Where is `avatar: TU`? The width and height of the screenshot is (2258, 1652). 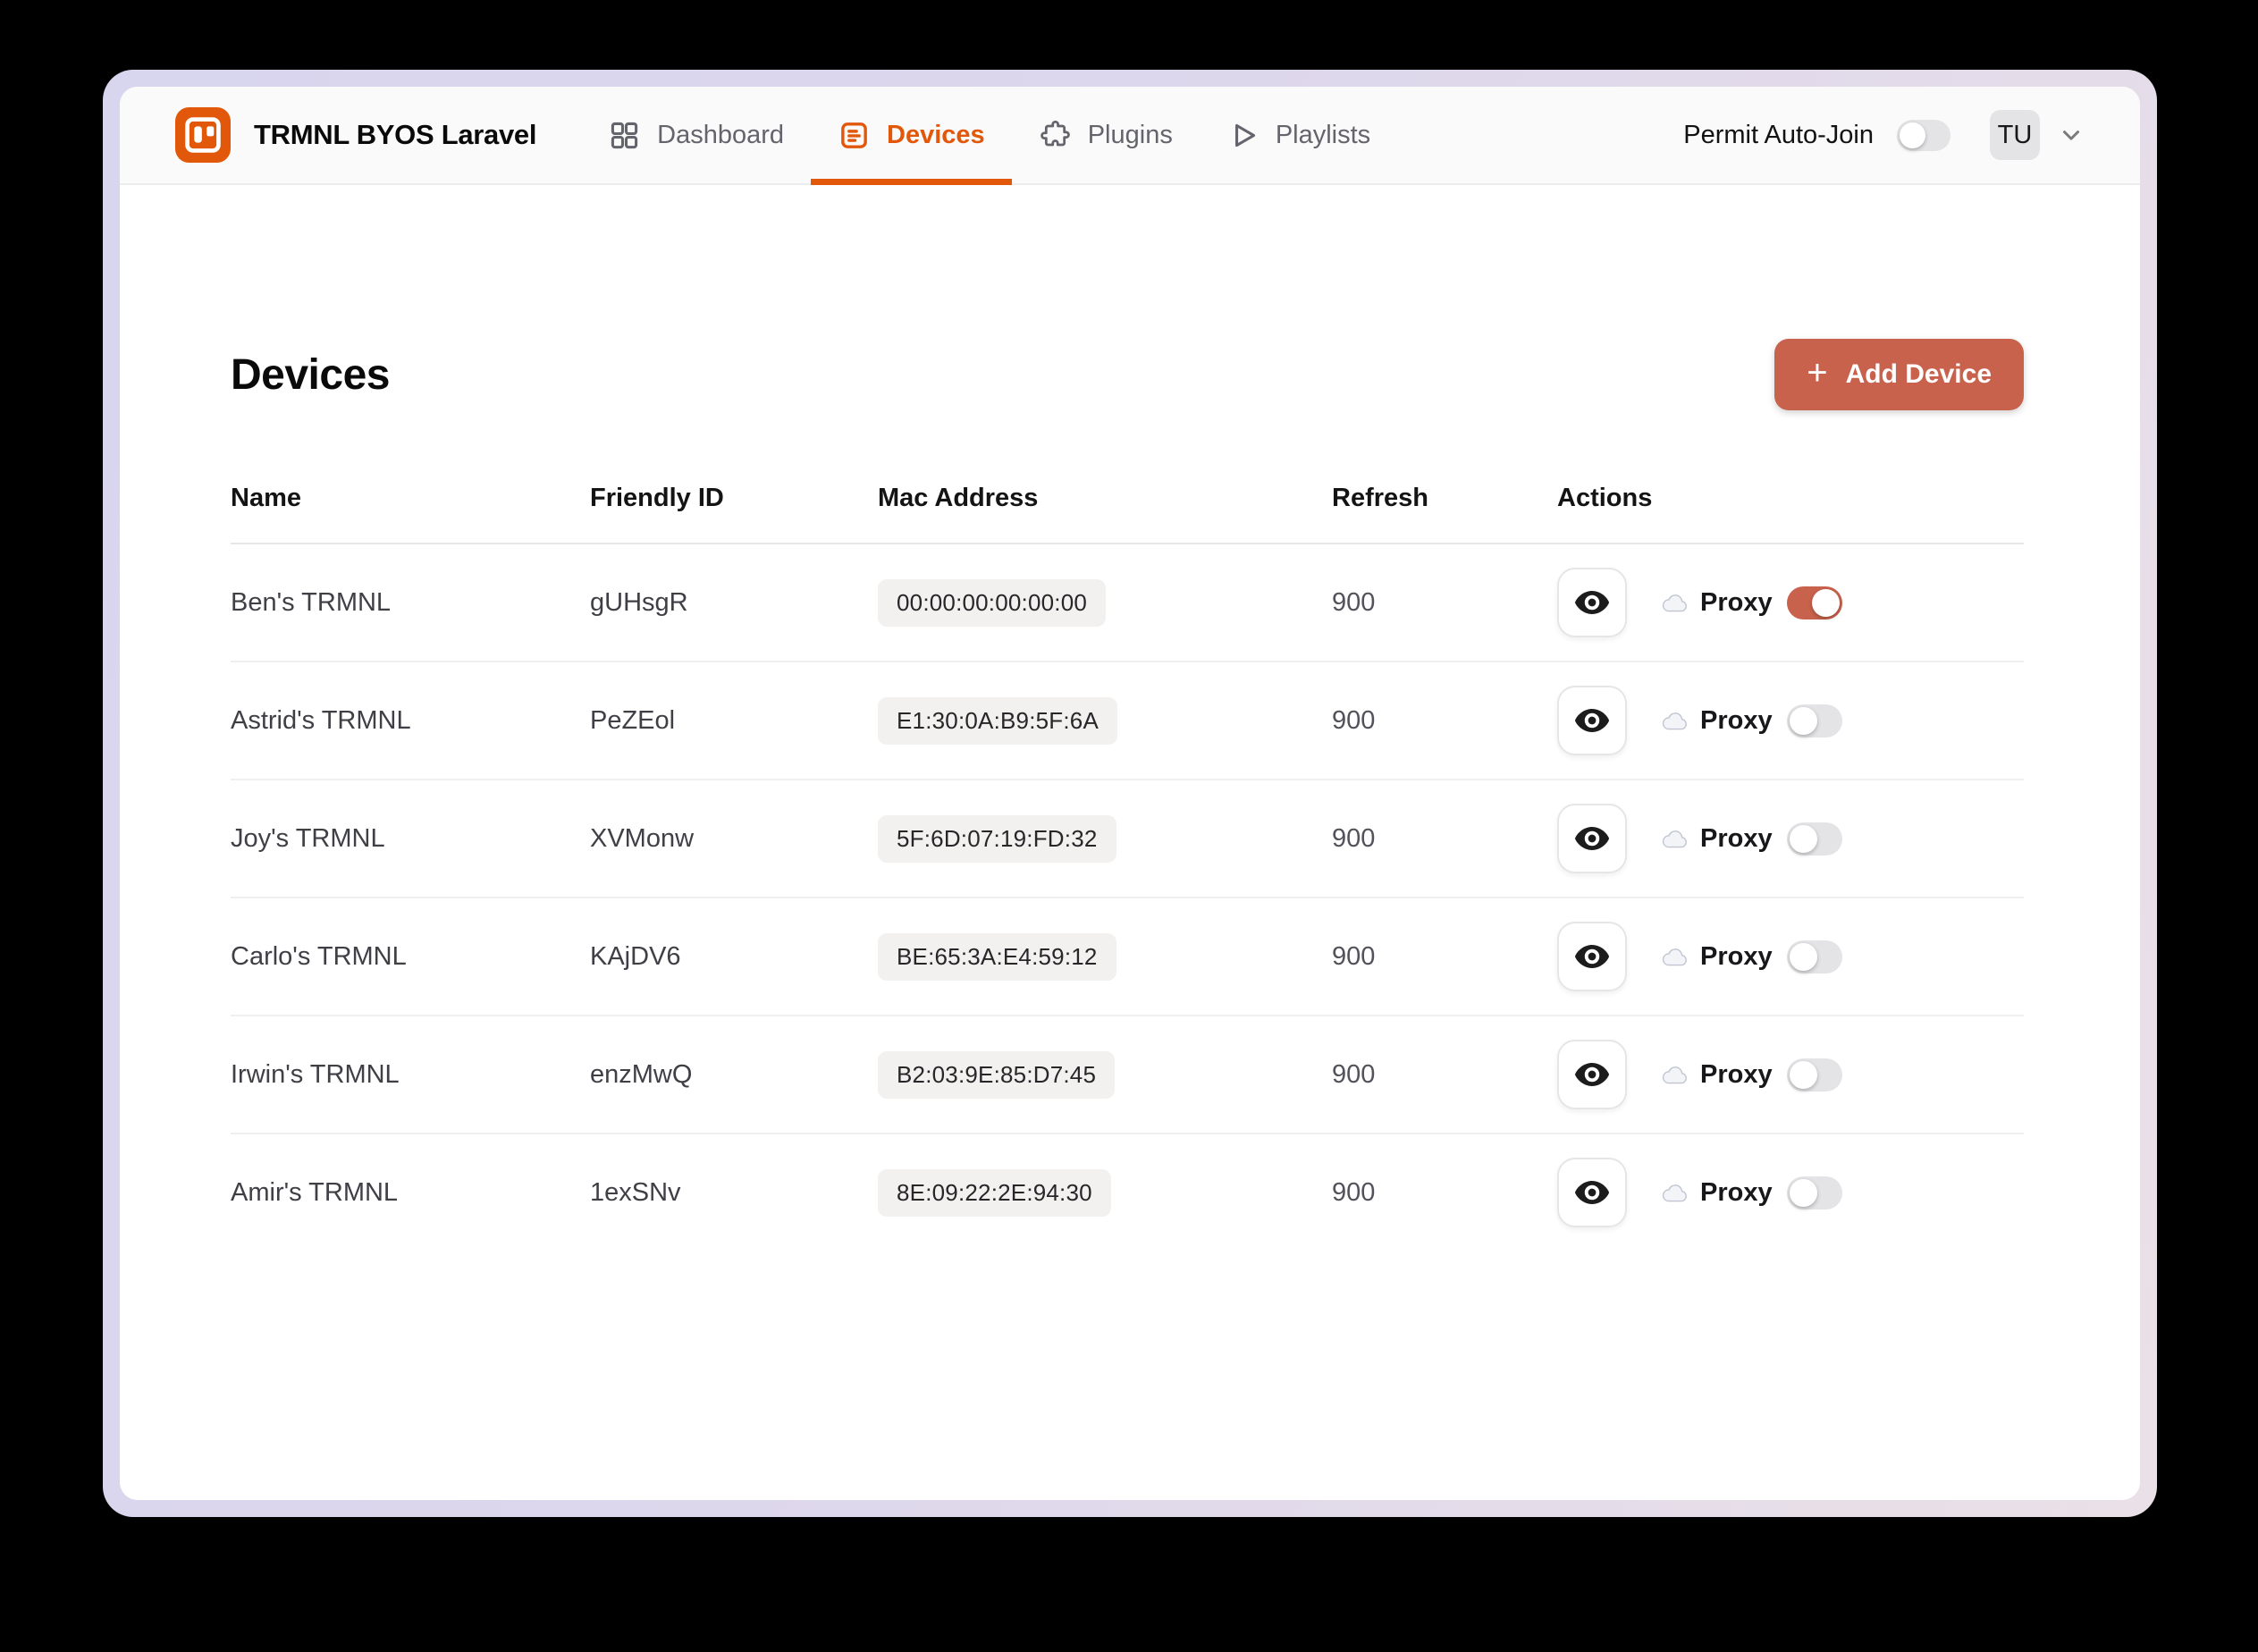 avatar: TU is located at coordinates (2015, 135).